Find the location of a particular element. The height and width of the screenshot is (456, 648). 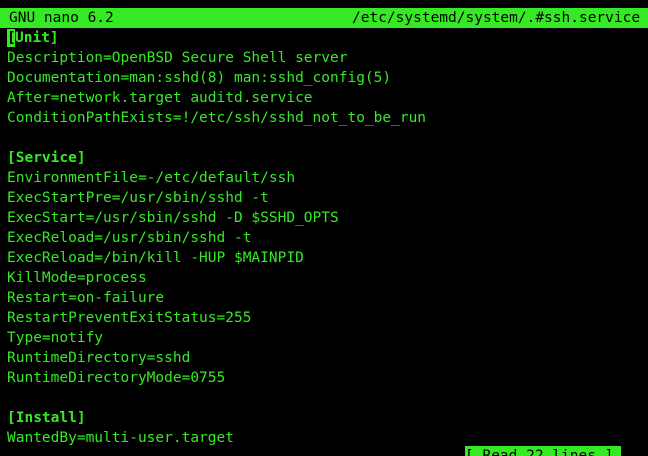

editor-line: [Unit] is located at coordinates (327, 38).